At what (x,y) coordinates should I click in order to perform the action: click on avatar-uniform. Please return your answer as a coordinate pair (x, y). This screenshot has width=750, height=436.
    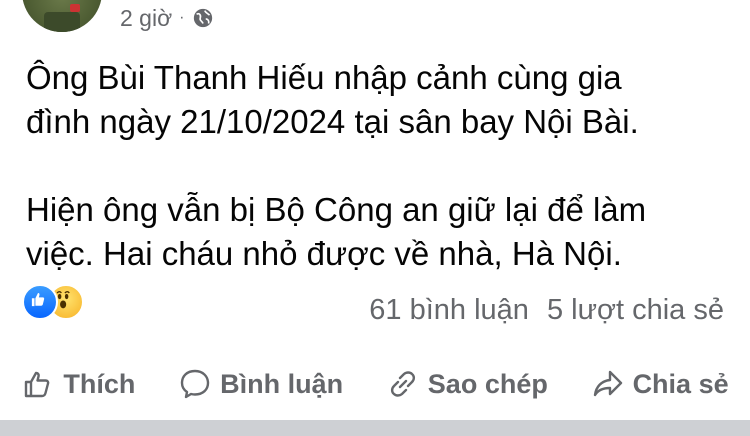
    Looking at the image, I should click on (62, 22).